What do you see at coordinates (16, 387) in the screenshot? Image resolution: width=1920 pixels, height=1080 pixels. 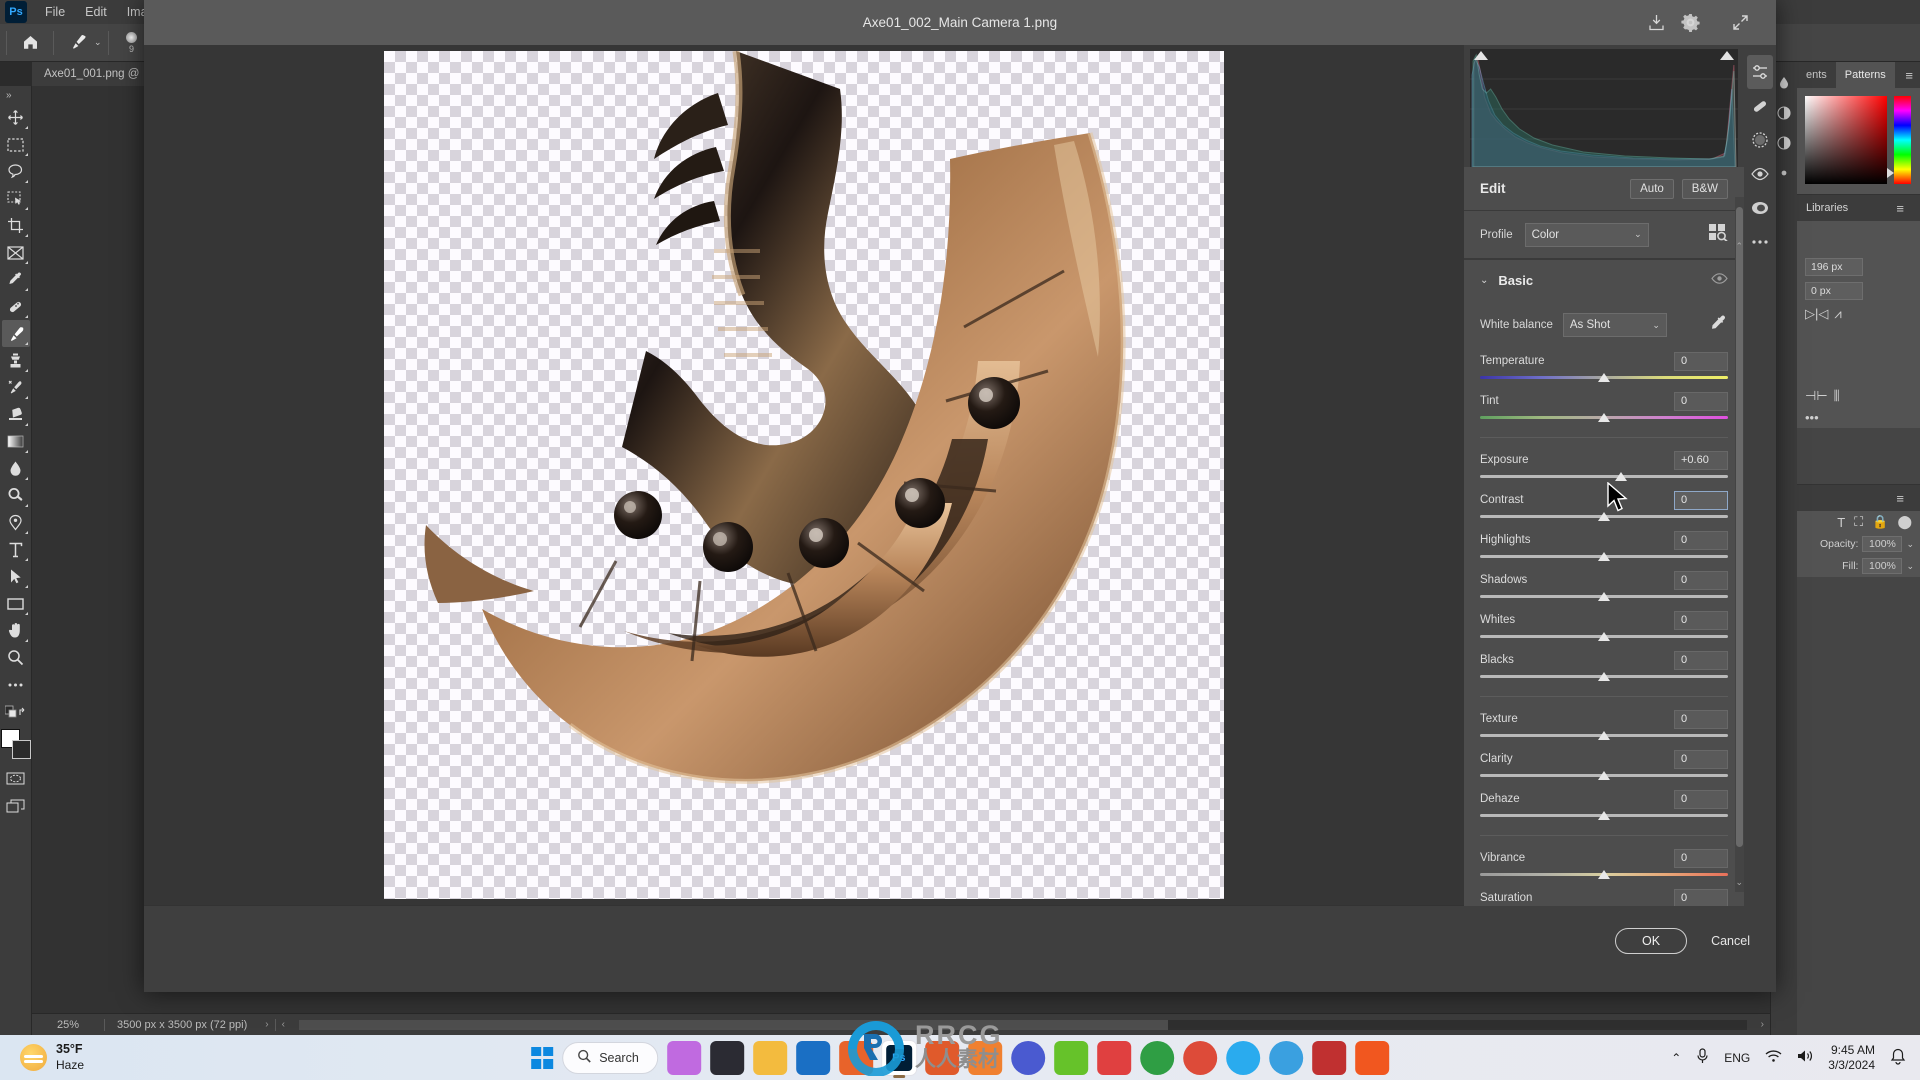 I see `history-brush-tool` at bounding box center [16, 387].